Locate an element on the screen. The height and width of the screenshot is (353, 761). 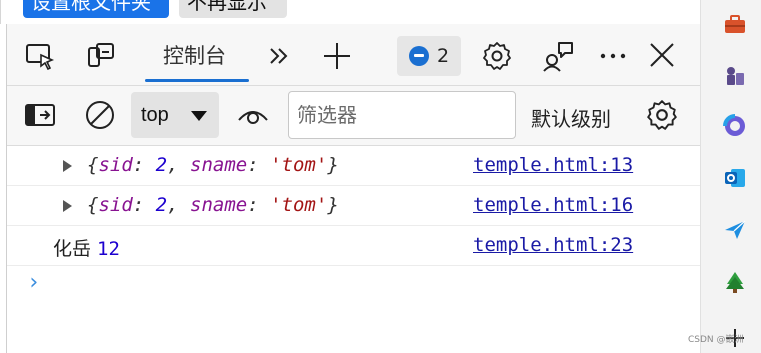
inspect-element-icon is located at coordinates (40, 56).